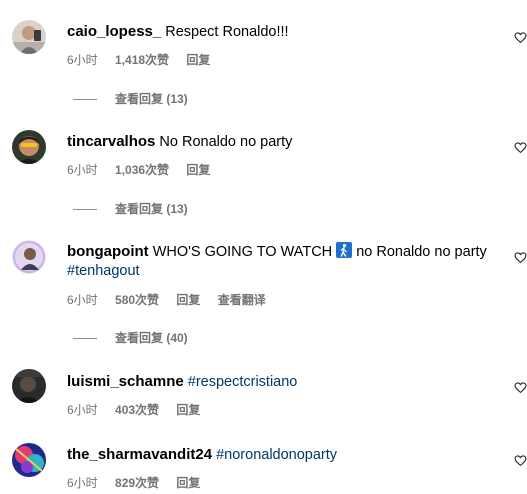 The width and height of the screenshot is (527, 494). What do you see at coordinates (142, 60) in the screenshot?
I see `comment-likes: 1,418次赞` at bounding box center [142, 60].